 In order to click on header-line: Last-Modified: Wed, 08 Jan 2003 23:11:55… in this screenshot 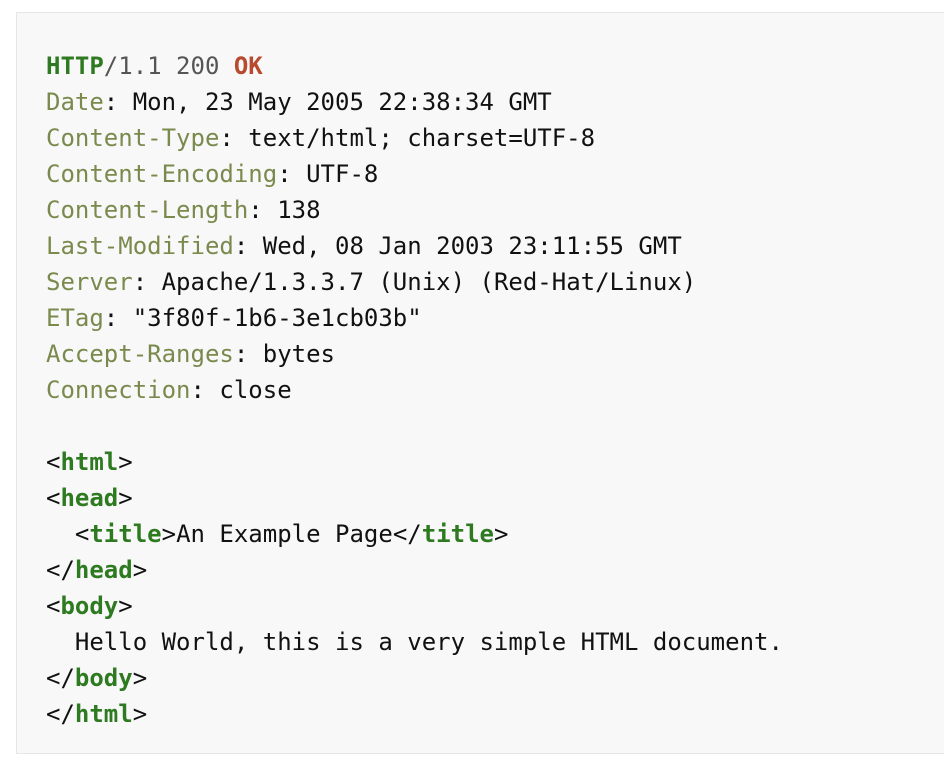, I will do `click(364, 246)`.